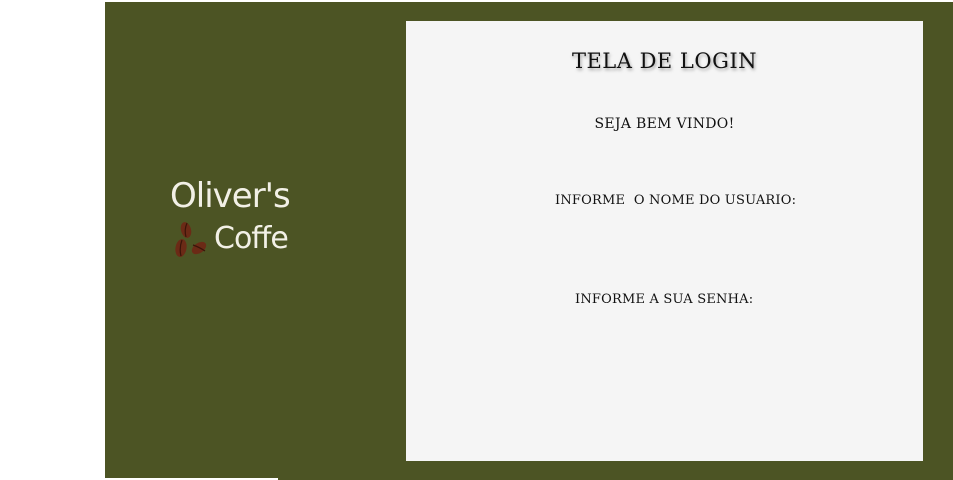 Image resolution: width=953 pixels, height=480 pixels. What do you see at coordinates (676, 200) in the screenshot?
I see `username-label: INFORME O NOME DO USUARIO:` at bounding box center [676, 200].